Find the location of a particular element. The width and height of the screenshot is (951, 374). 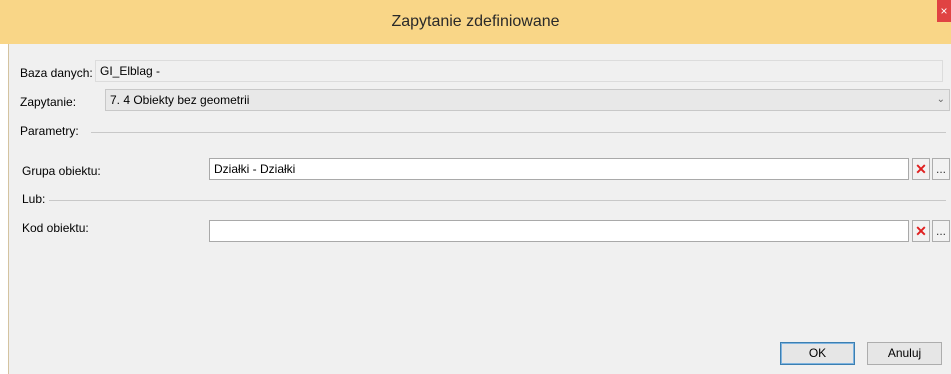

close-button: × is located at coordinates (944, 11).